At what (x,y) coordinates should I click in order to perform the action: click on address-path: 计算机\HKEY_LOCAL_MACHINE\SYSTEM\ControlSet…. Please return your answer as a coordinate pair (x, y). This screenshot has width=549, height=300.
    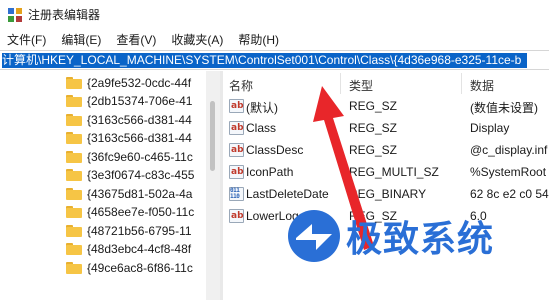
    Looking at the image, I should click on (265, 60).